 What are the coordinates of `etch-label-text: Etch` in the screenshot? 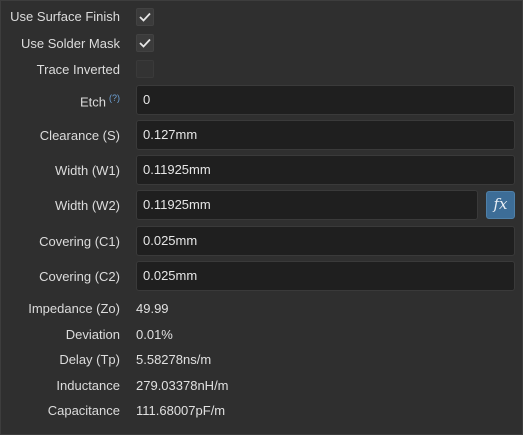 It's located at (92, 102).